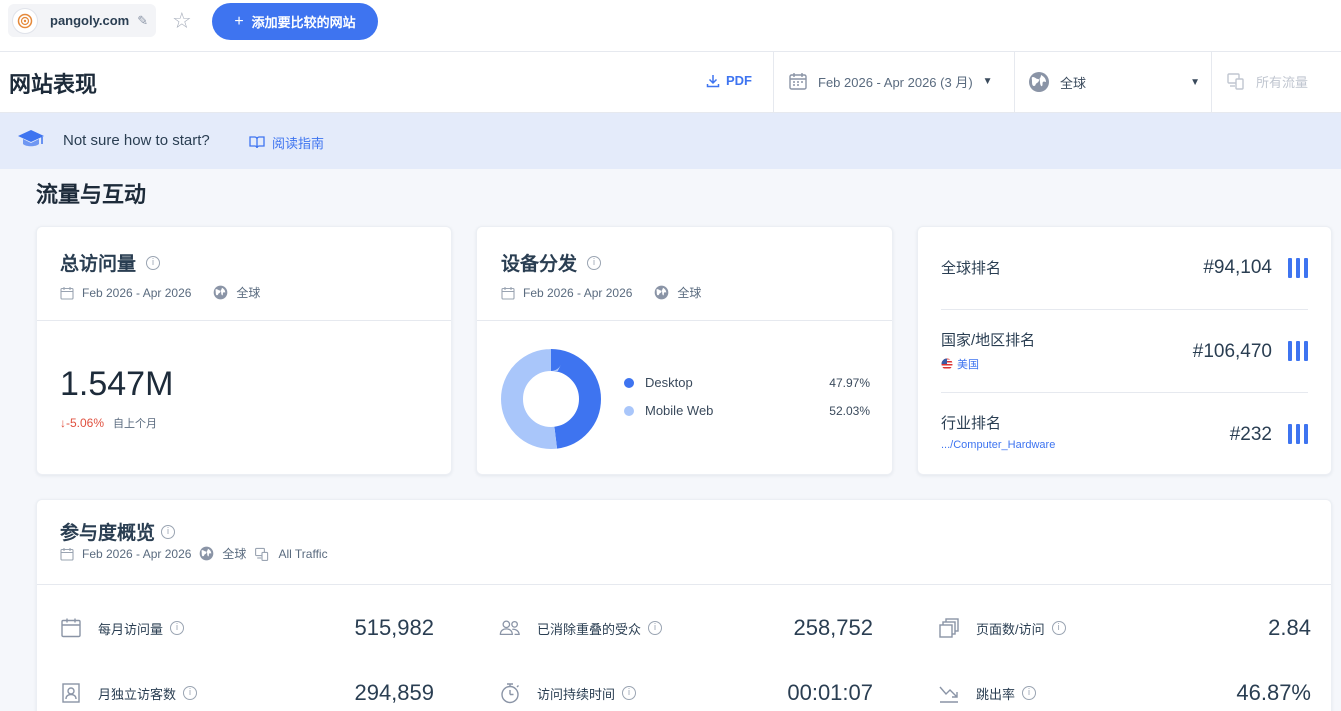  I want to click on legend-label: Mobile Web, so click(679, 410).